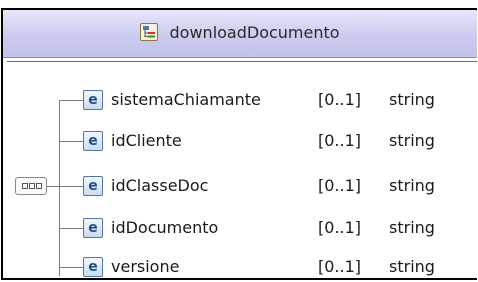 This screenshot has height=282, width=478. Describe the element at coordinates (240, 141) in the screenshot. I see `element-row: e idCliente [0..1] string` at that location.